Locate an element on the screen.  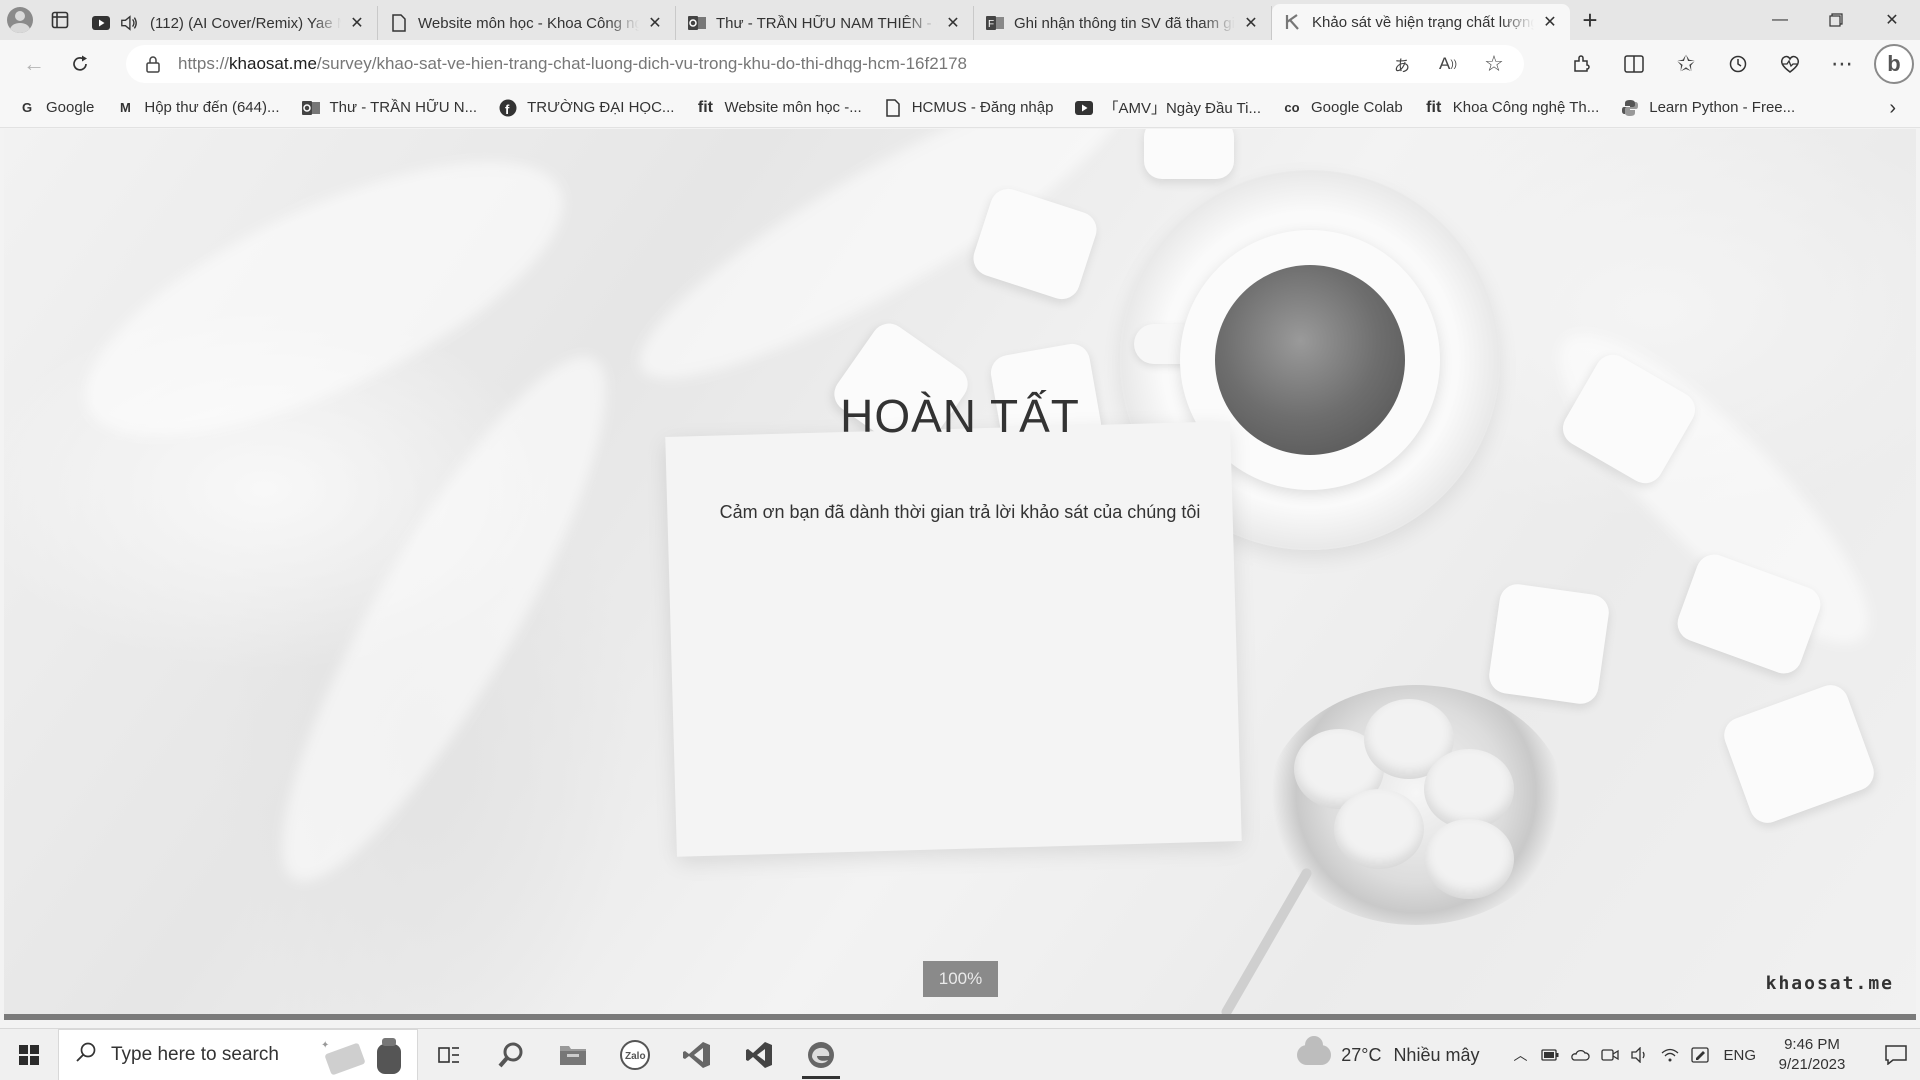
back-arrow-icon: ← is located at coordinates (34, 63).